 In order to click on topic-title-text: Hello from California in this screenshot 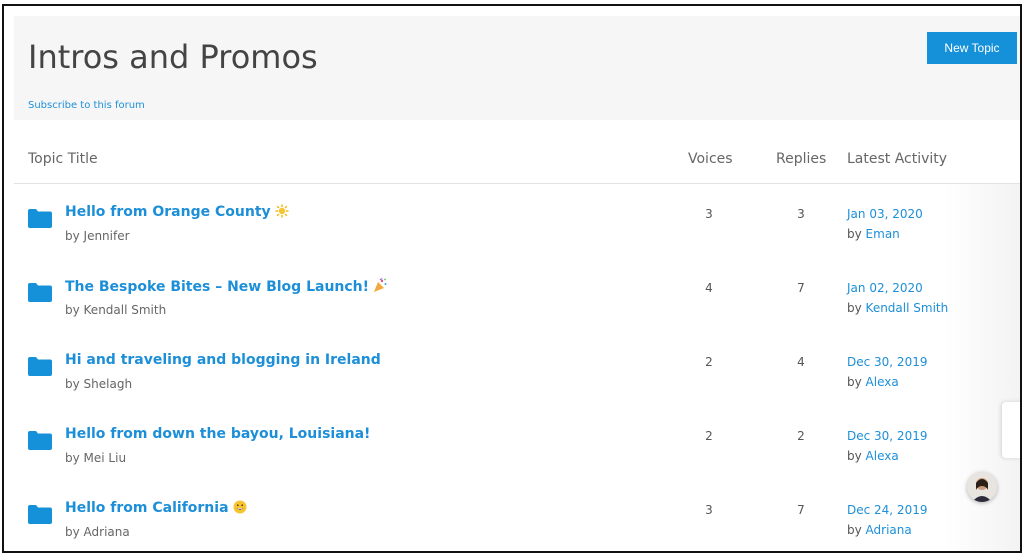, I will do `click(147, 508)`.